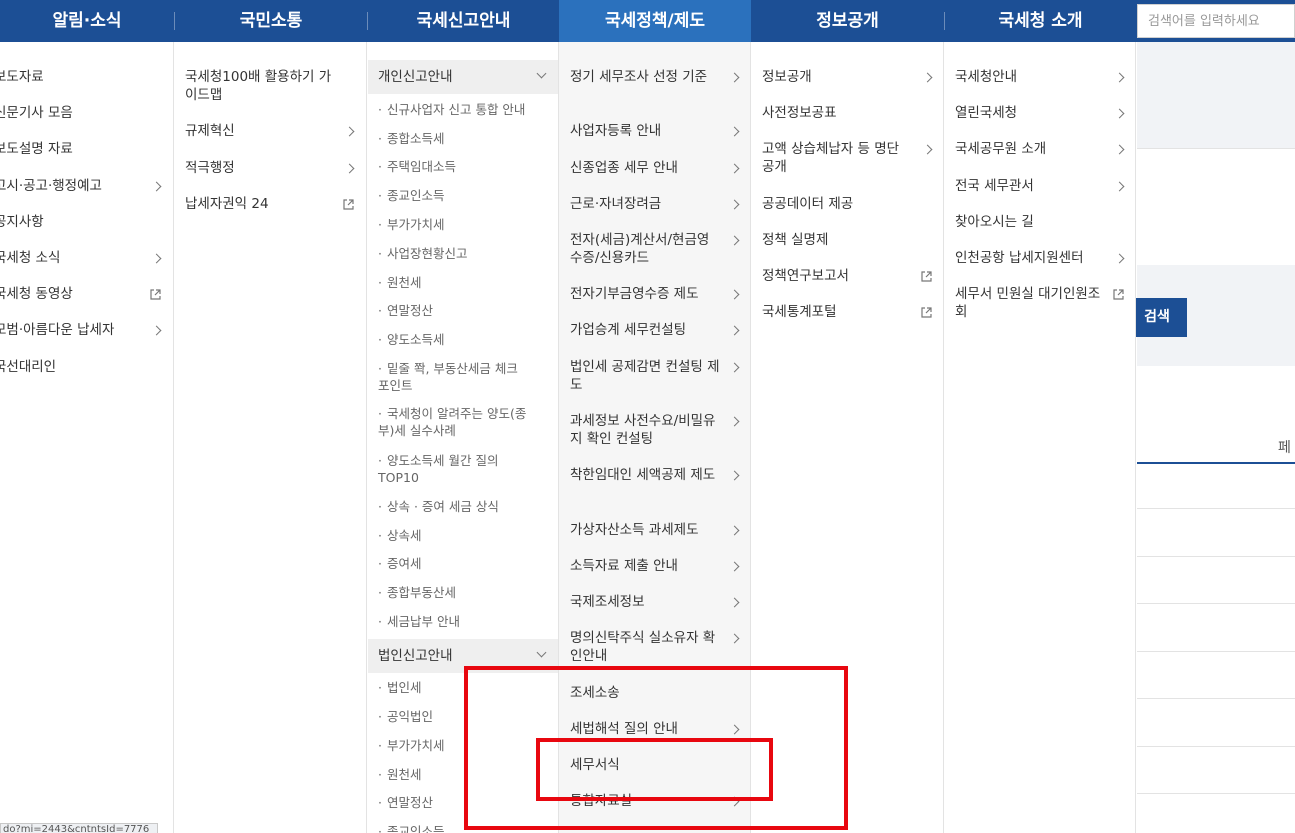  I want to click on nav-tab-about: 국세청 소개, so click(1040, 21).